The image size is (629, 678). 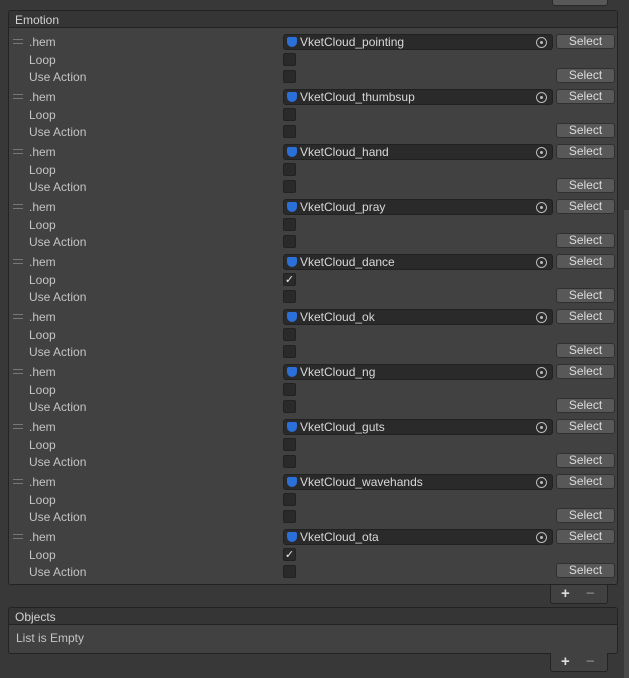 What do you see at coordinates (338, 372) in the screenshot?
I see `asset-name: VketCloud_ng` at bounding box center [338, 372].